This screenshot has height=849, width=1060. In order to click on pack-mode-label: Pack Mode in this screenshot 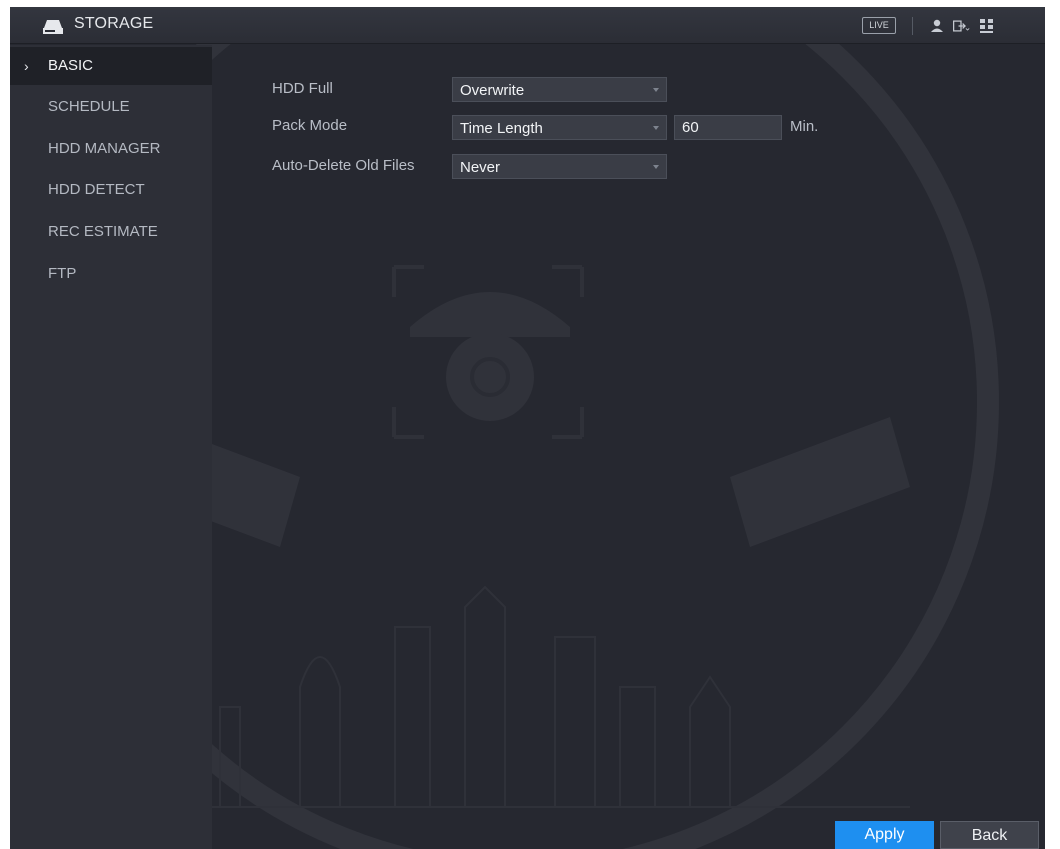, I will do `click(310, 125)`.